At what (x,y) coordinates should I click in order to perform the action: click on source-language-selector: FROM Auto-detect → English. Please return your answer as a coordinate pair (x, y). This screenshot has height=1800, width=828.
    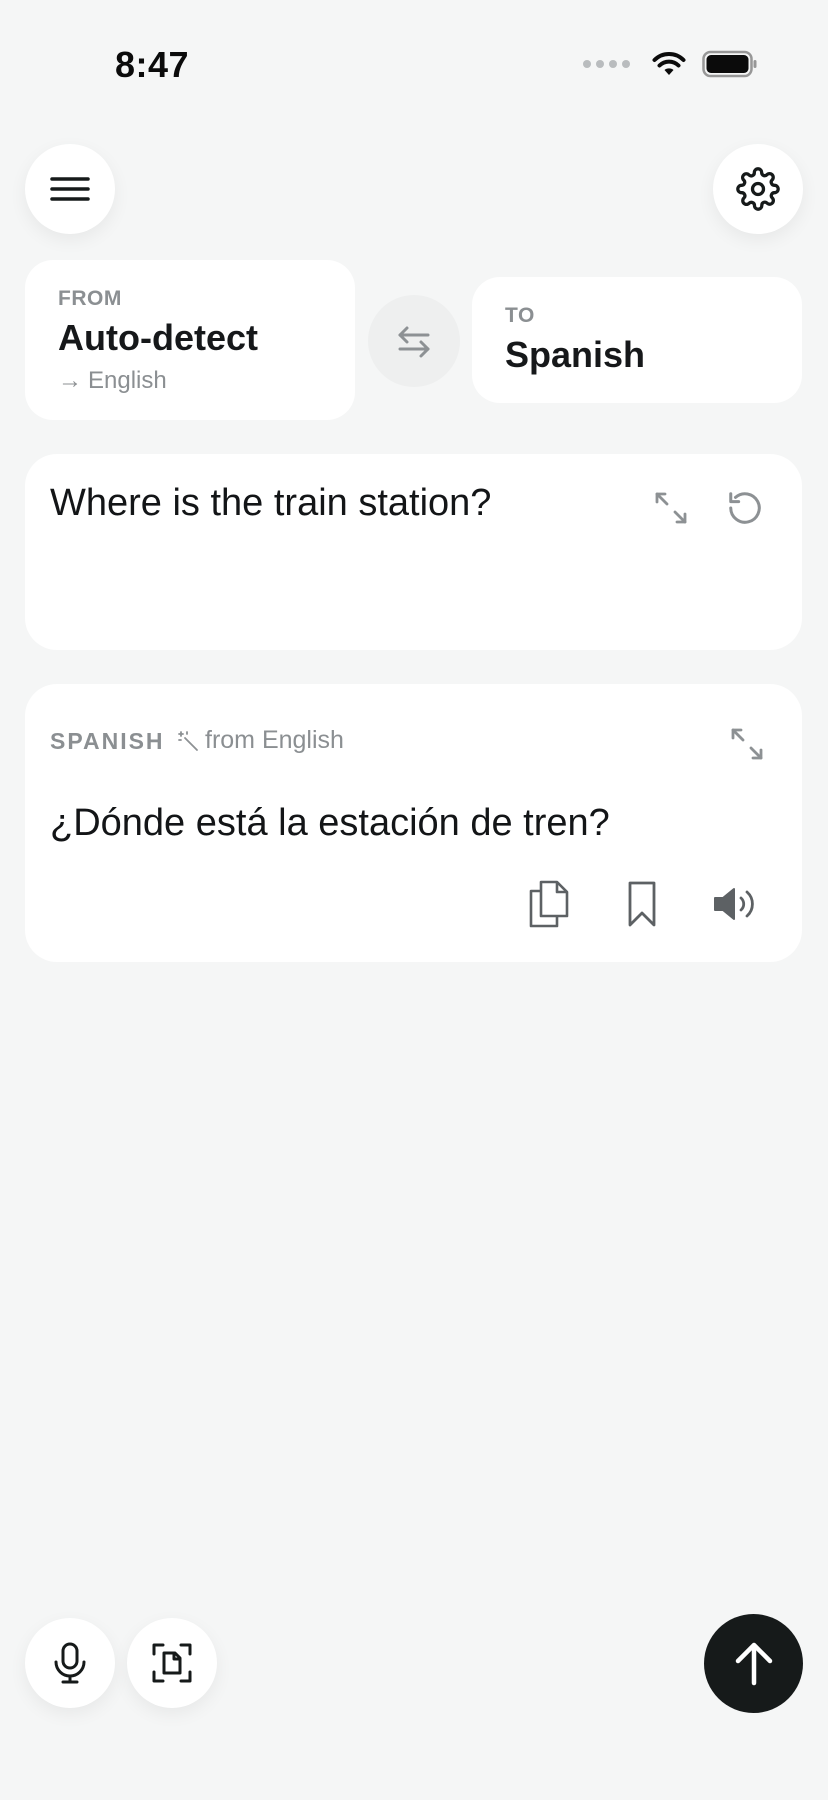
    Looking at the image, I should click on (190, 340).